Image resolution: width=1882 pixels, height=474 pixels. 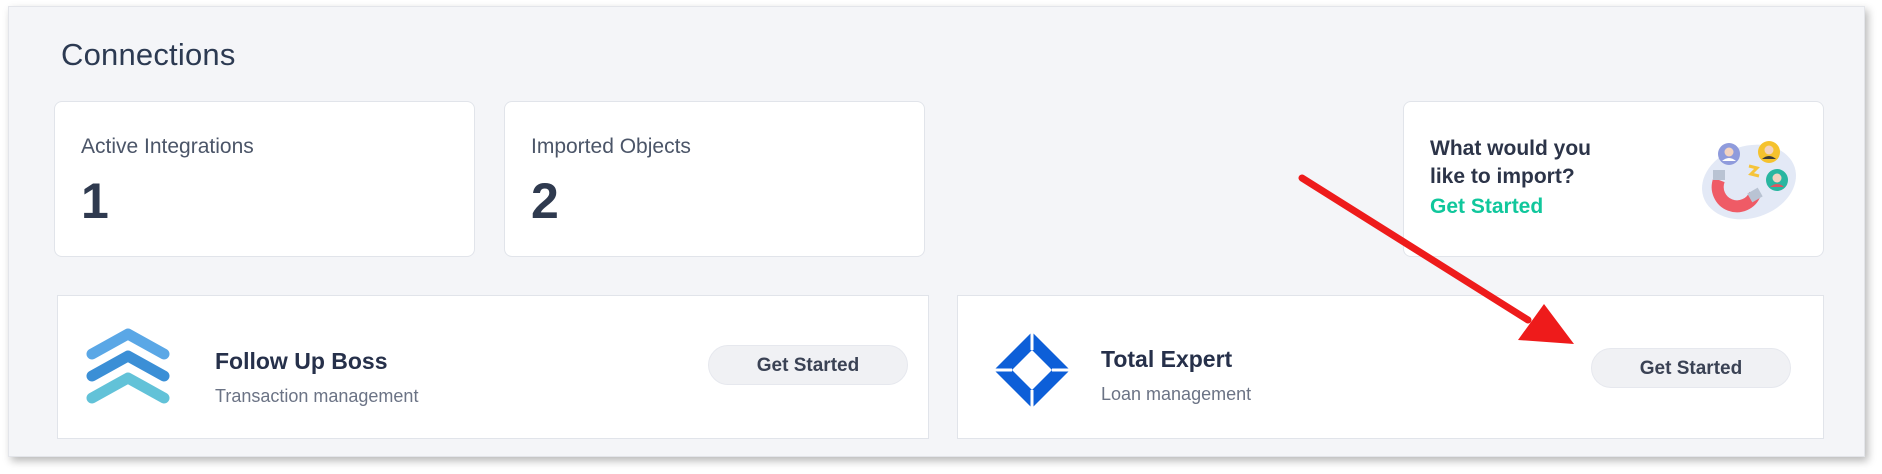 I want to click on active-integrations-card: Active Integrations 1, so click(x=264, y=179).